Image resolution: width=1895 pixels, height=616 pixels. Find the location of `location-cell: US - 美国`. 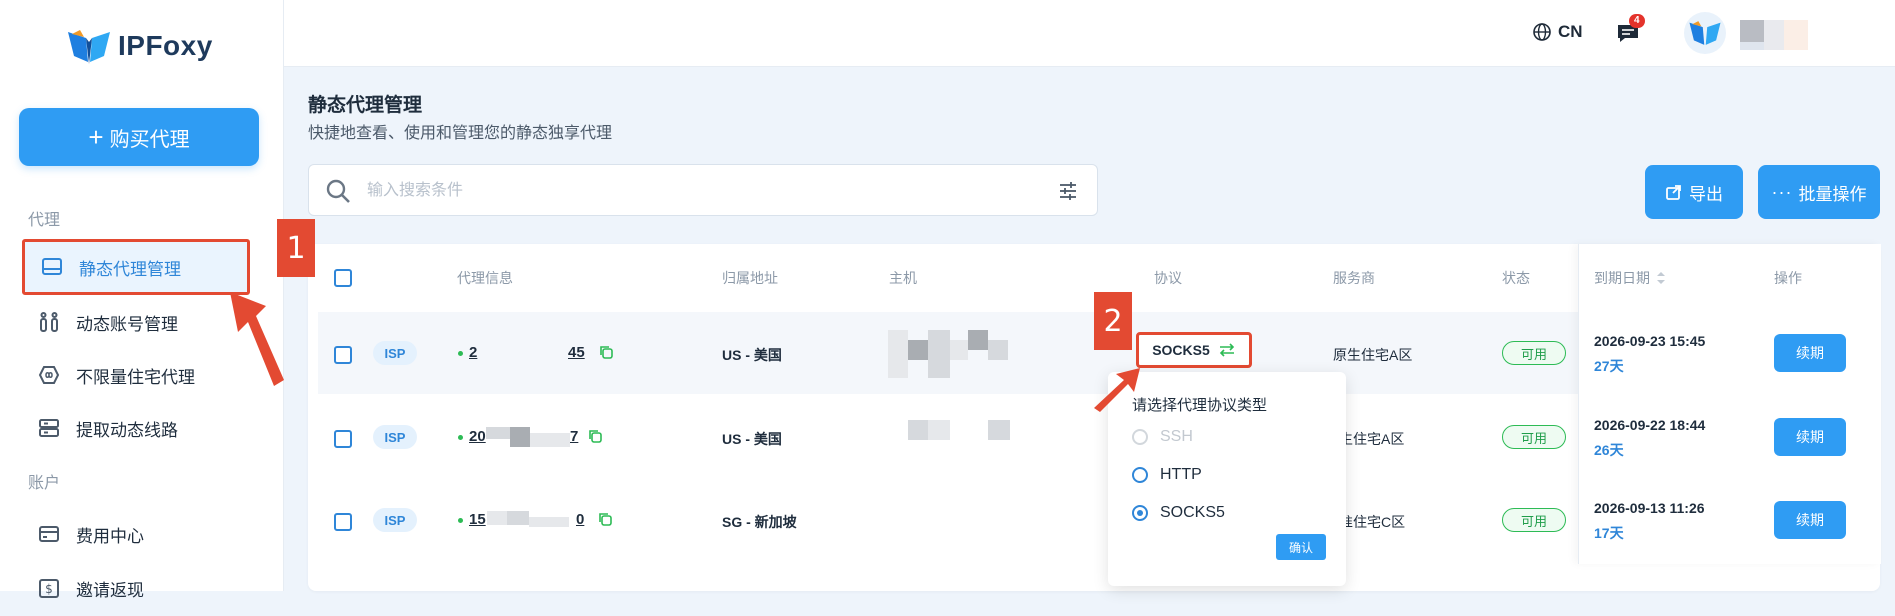

location-cell: US - 美国 is located at coordinates (752, 355).